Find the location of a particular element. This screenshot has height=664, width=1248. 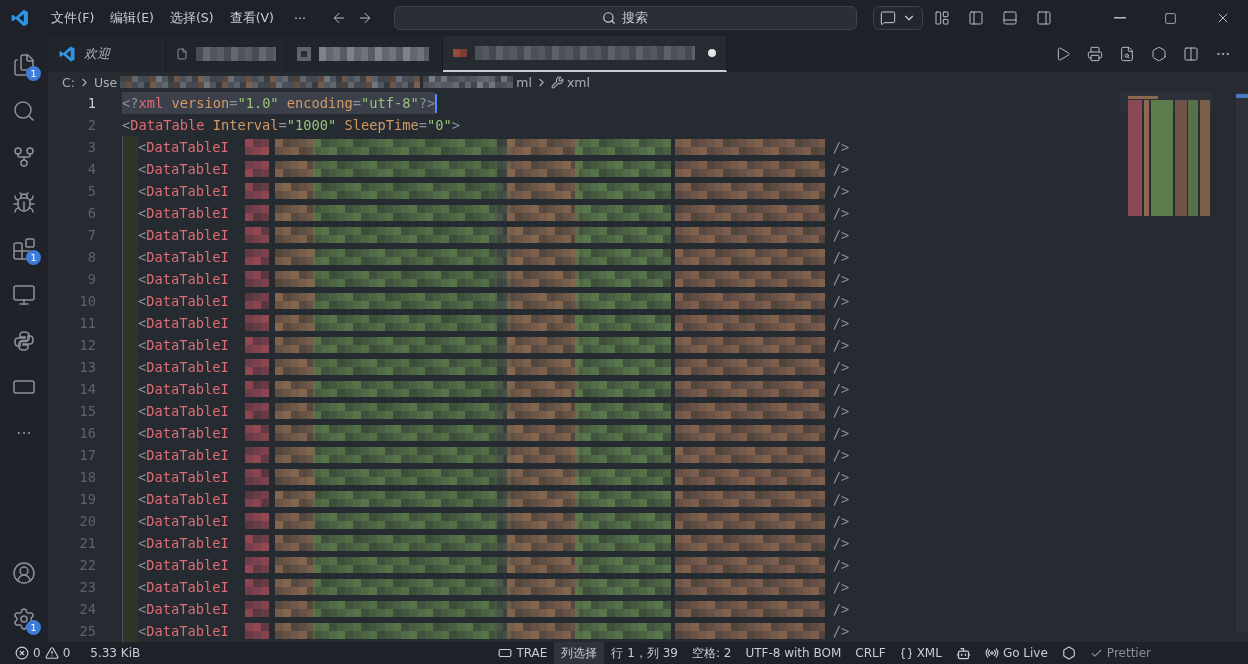

file-type-icon is located at coordinates (460, 53).